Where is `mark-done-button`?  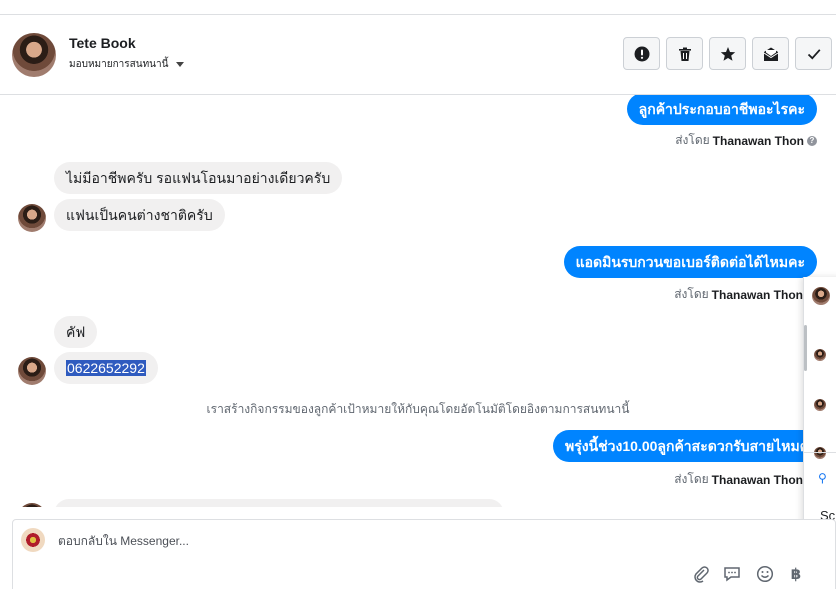
mark-done-button is located at coordinates (813, 53).